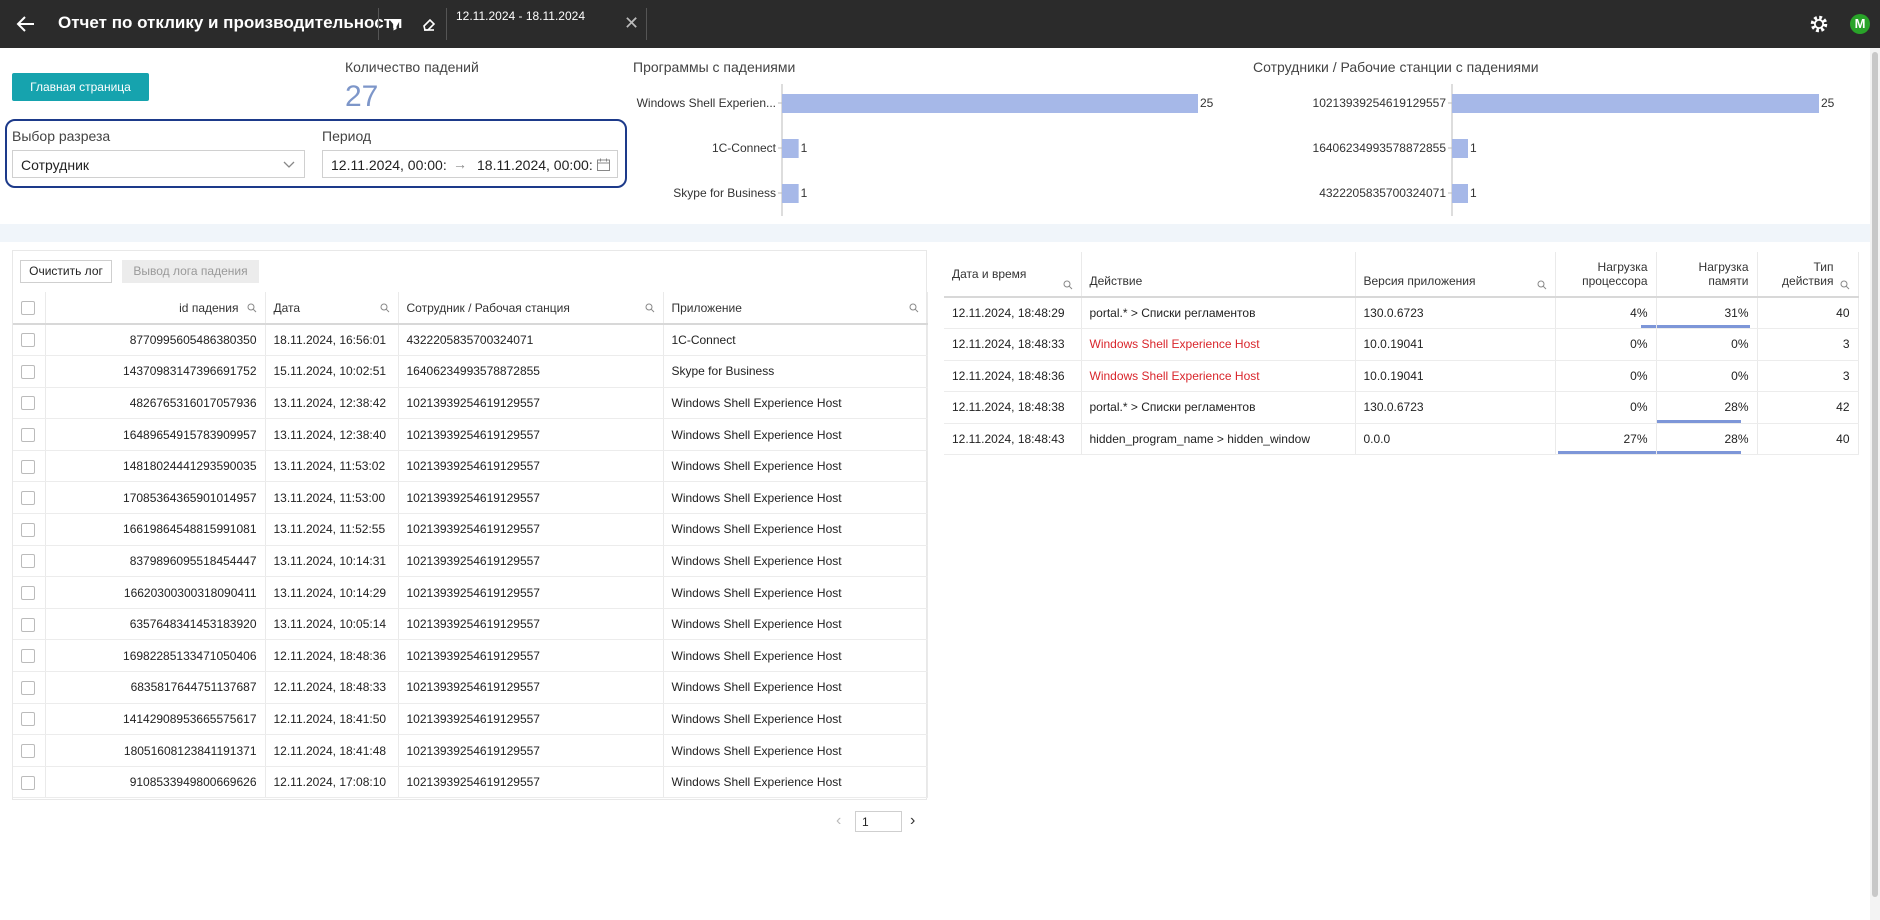  I want to click on col-date: Дата, so click(332, 308).